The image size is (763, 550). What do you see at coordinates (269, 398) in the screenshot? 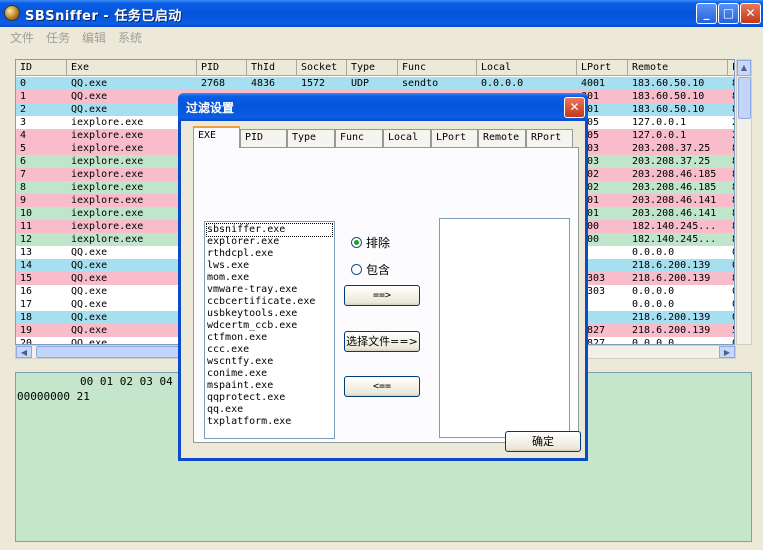
I see `list-item: qqprotect.exe` at bounding box center [269, 398].